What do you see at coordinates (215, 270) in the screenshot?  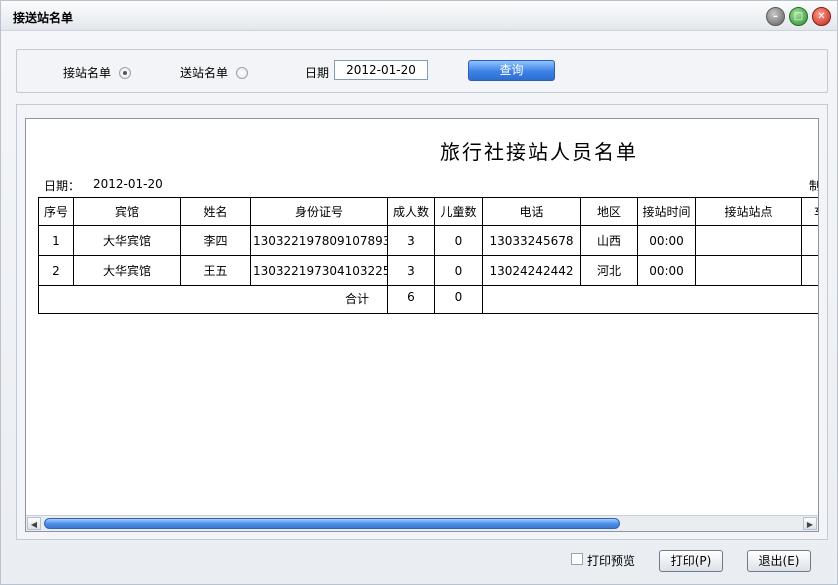 I see `cell-name: 王五` at bounding box center [215, 270].